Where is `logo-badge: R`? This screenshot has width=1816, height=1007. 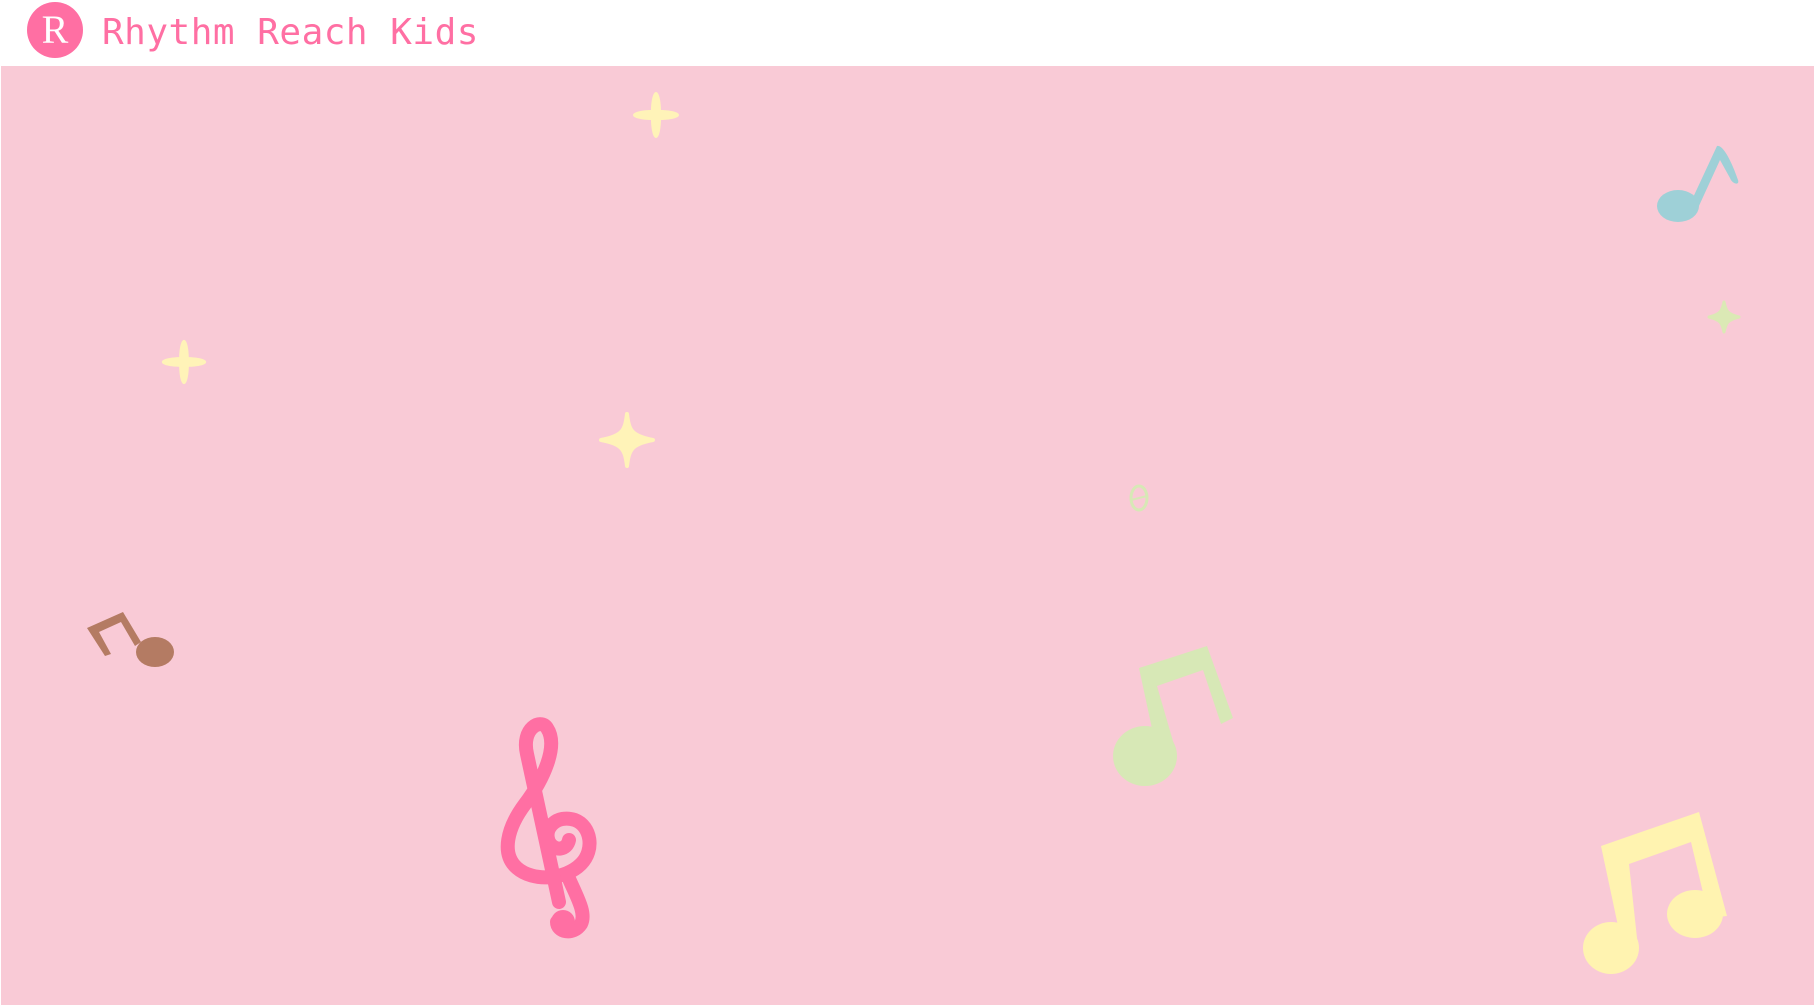 logo-badge: R is located at coordinates (55, 30).